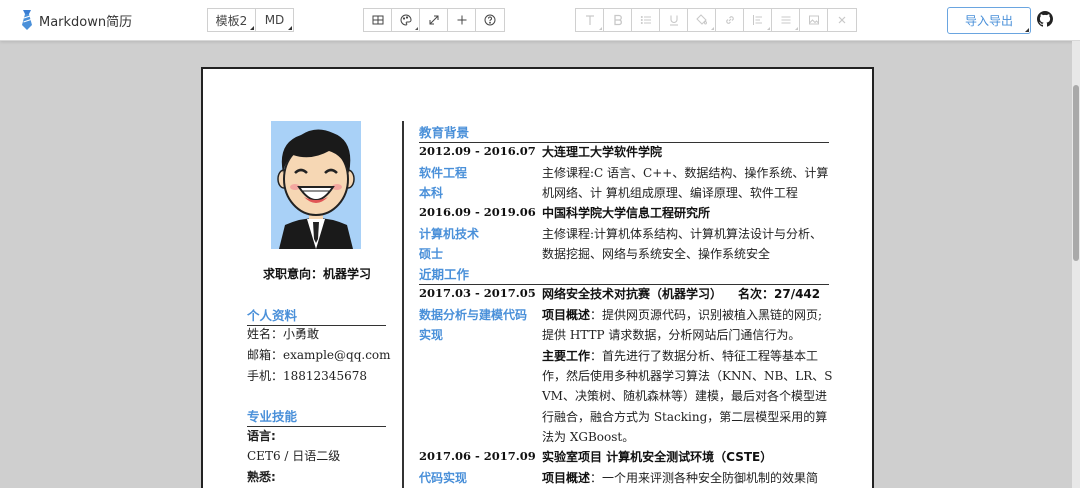 The image size is (1080, 488). Describe the element at coordinates (590, 20) in the screenshot. I see `text-size-icon` at that location.